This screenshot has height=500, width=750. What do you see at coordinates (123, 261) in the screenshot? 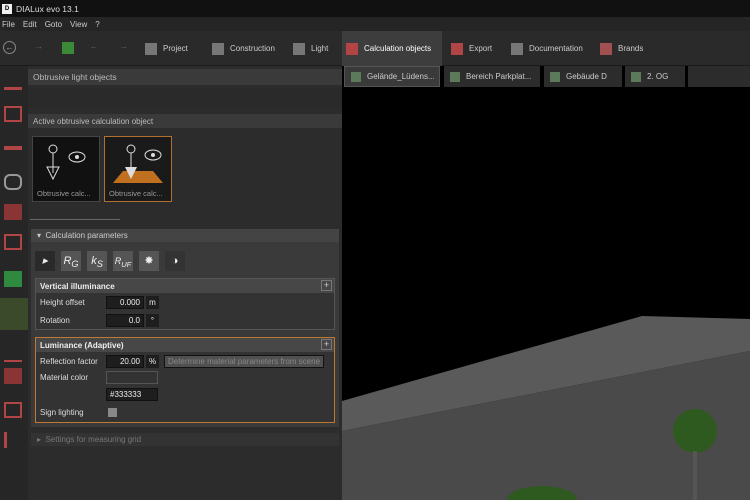
I see `ruf-button: RUF` at bounding box center [123, 261].